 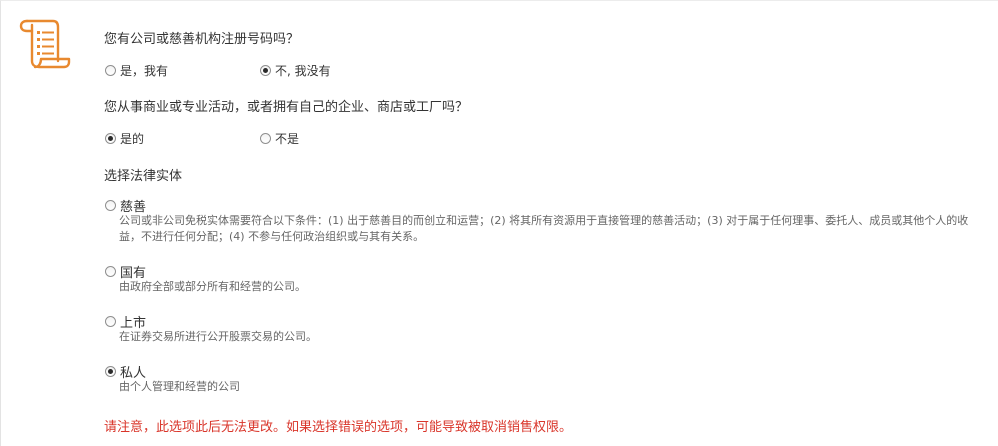 I want to click on legal-entity-heading: 选择法律实体, so click(x=143, y=176).